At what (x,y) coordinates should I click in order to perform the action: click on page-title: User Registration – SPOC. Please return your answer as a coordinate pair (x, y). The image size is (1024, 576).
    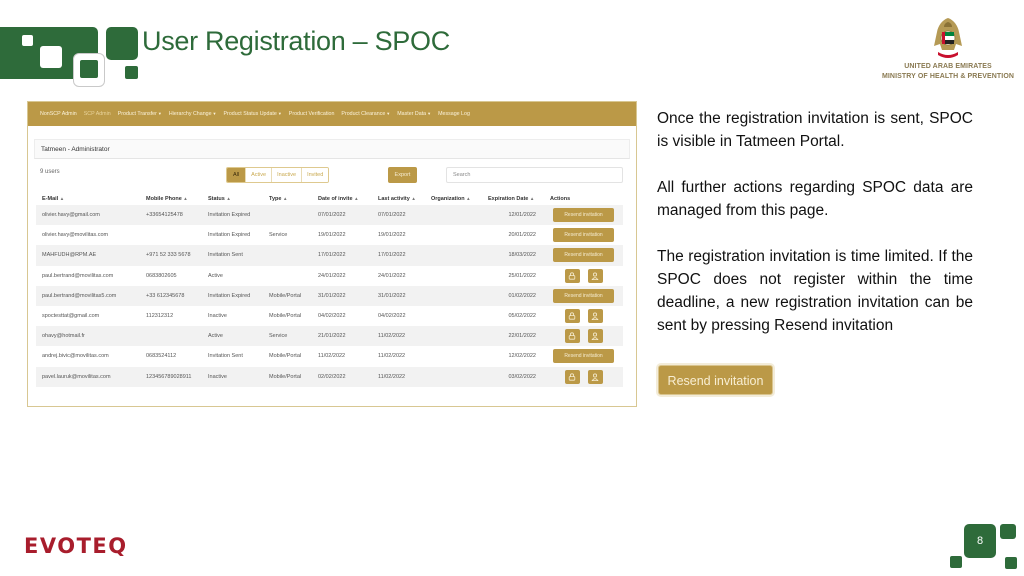
    Looking at the image, I should click on (296, 41).